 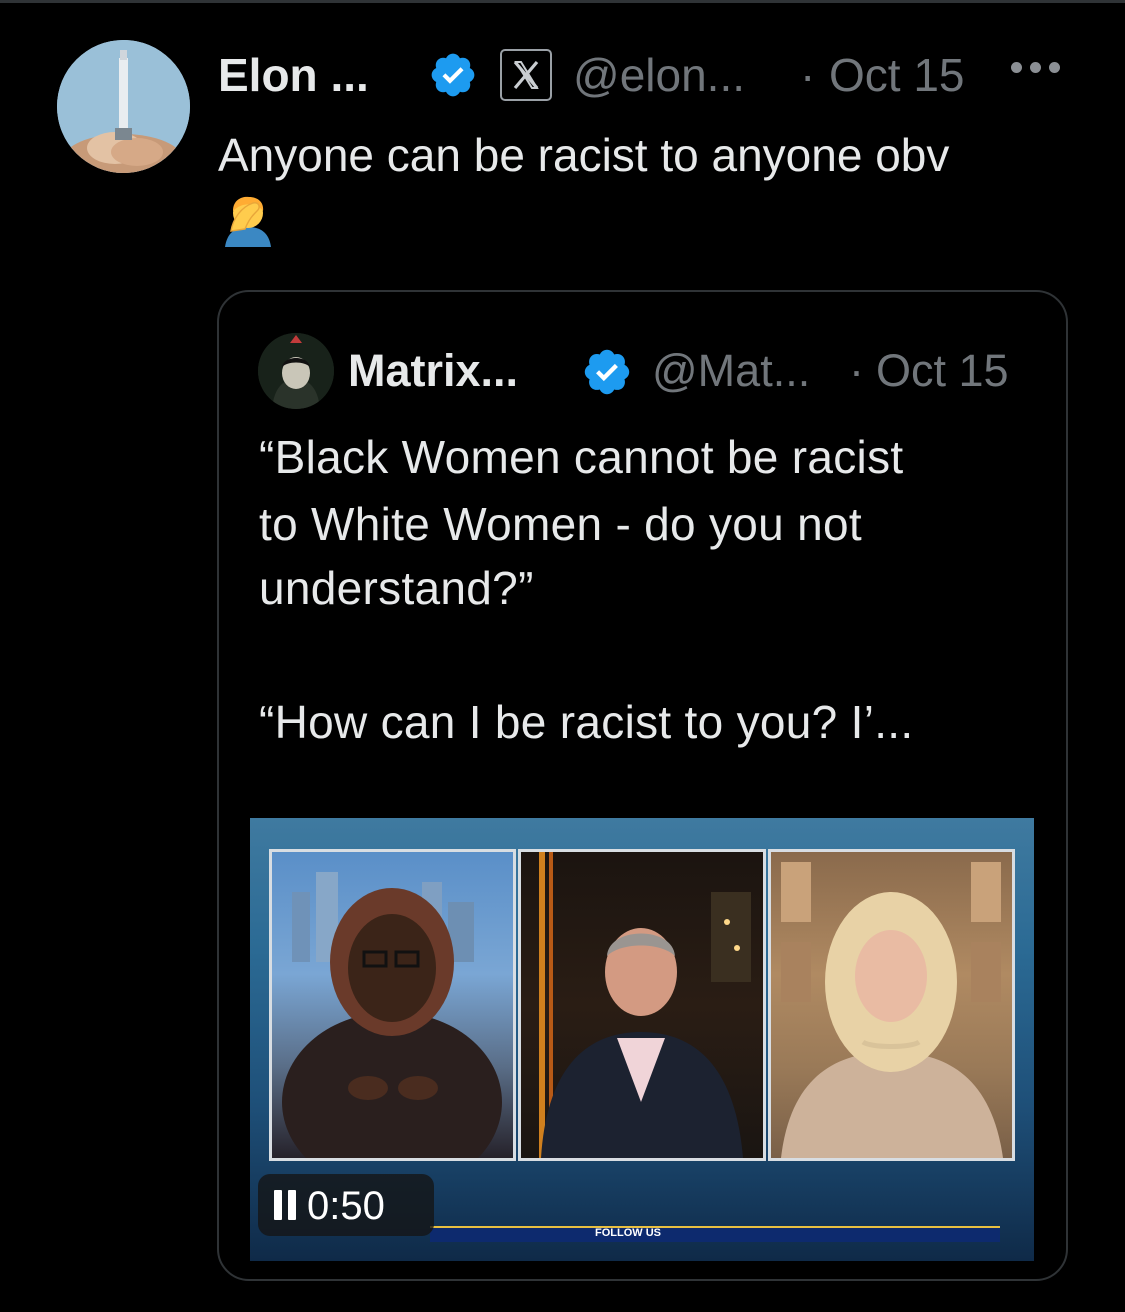 What do you see at coordinates (562, 1) in the screenshot?
I see `top-divider` at bounding box center [562, 1].